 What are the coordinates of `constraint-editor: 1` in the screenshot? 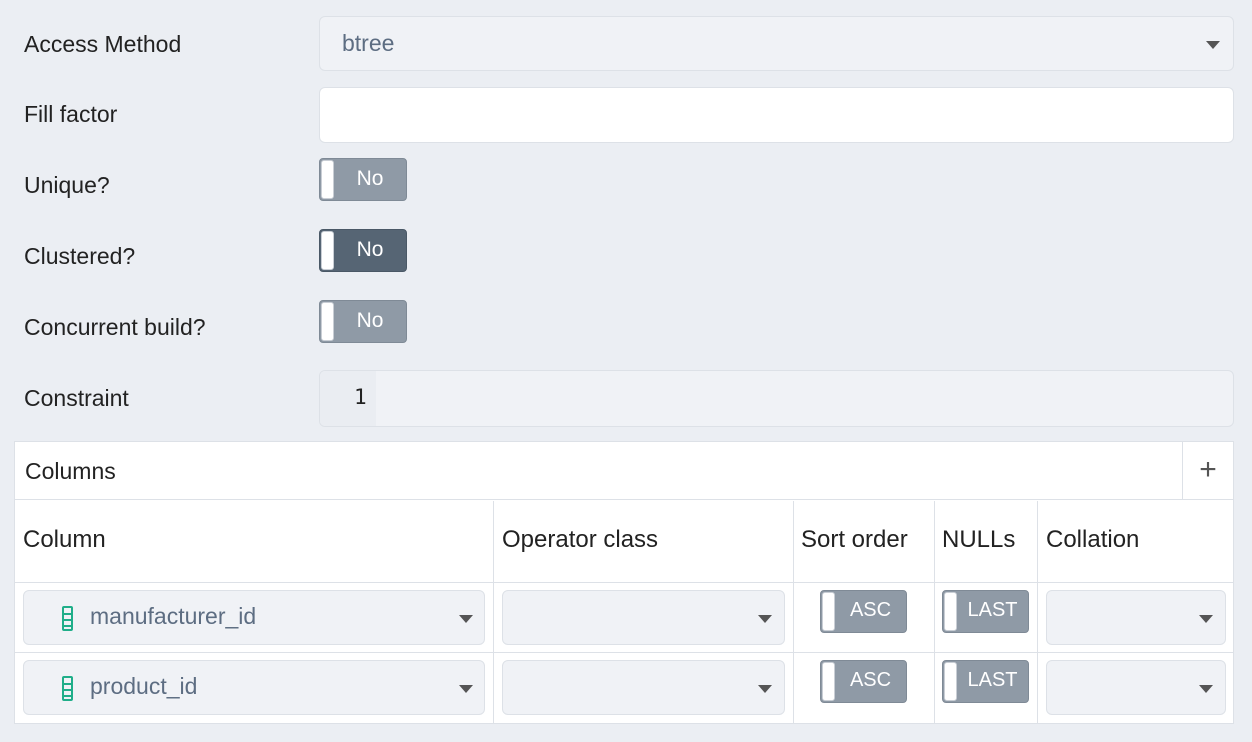 It's located at (776, 398).